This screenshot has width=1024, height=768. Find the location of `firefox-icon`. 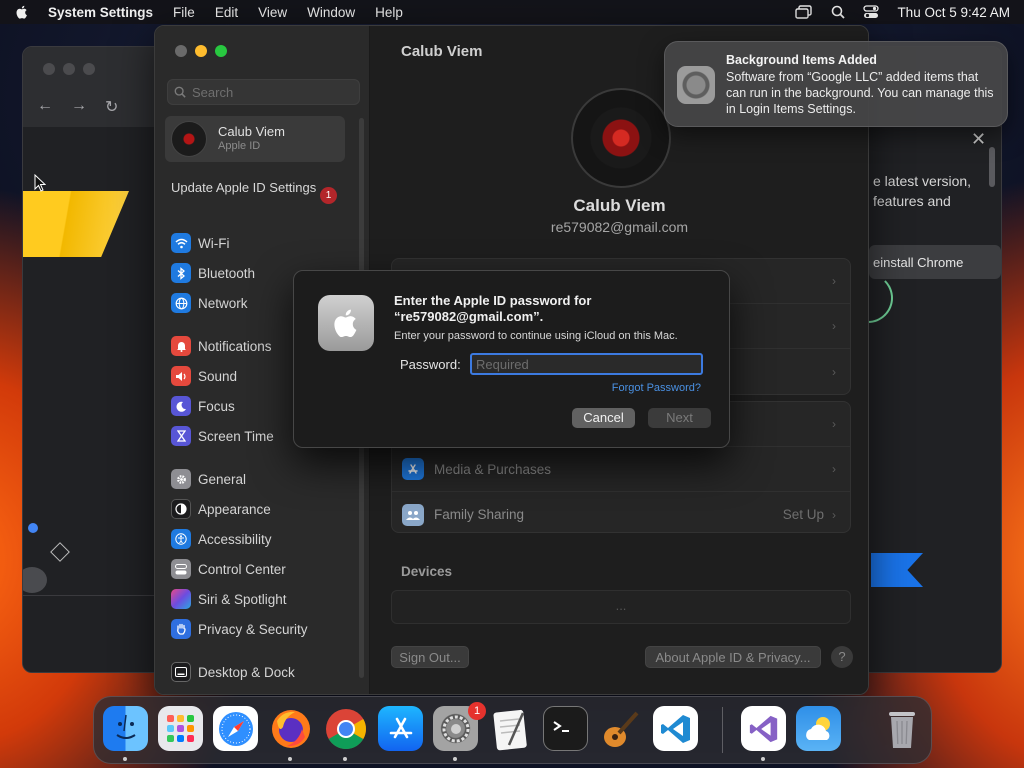

firefox-icon is located at coordinates (290, 728).